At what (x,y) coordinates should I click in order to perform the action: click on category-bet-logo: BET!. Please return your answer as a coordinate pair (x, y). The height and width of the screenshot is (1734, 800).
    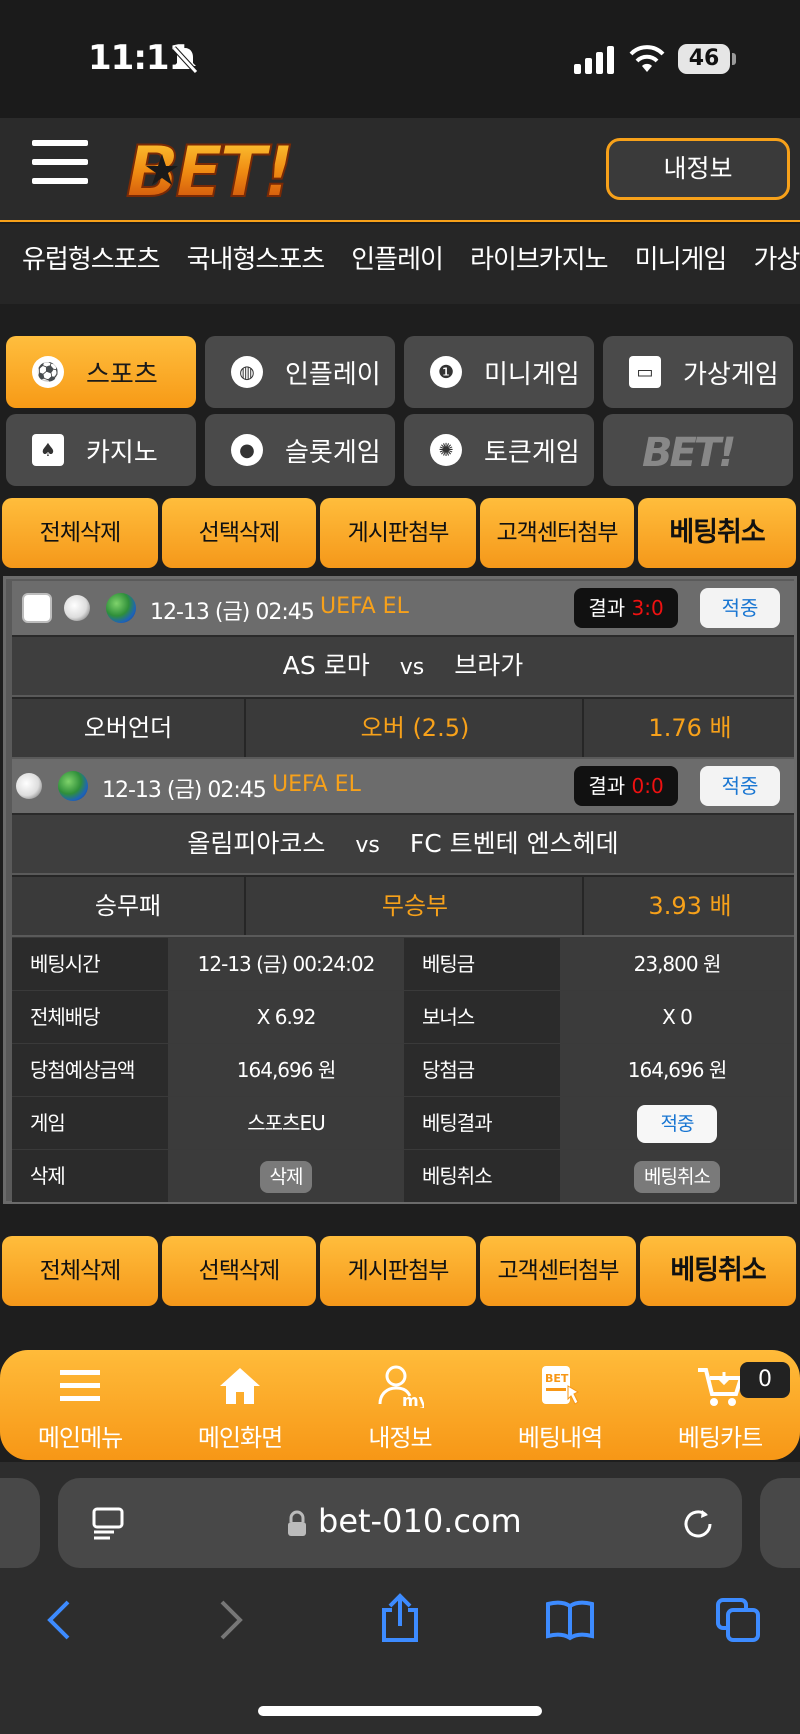
    Looking at the image, I should click on (698, 450).